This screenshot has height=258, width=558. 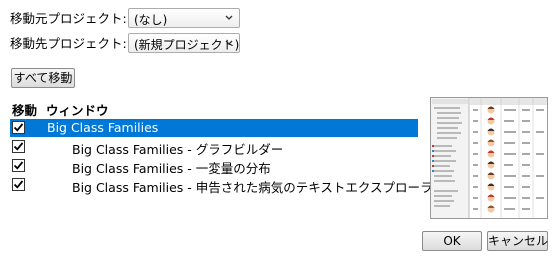 I want to click on window-name: Big Class Families - 申告された病気のテキストエクスプローラ, so click(x=252, y=187).